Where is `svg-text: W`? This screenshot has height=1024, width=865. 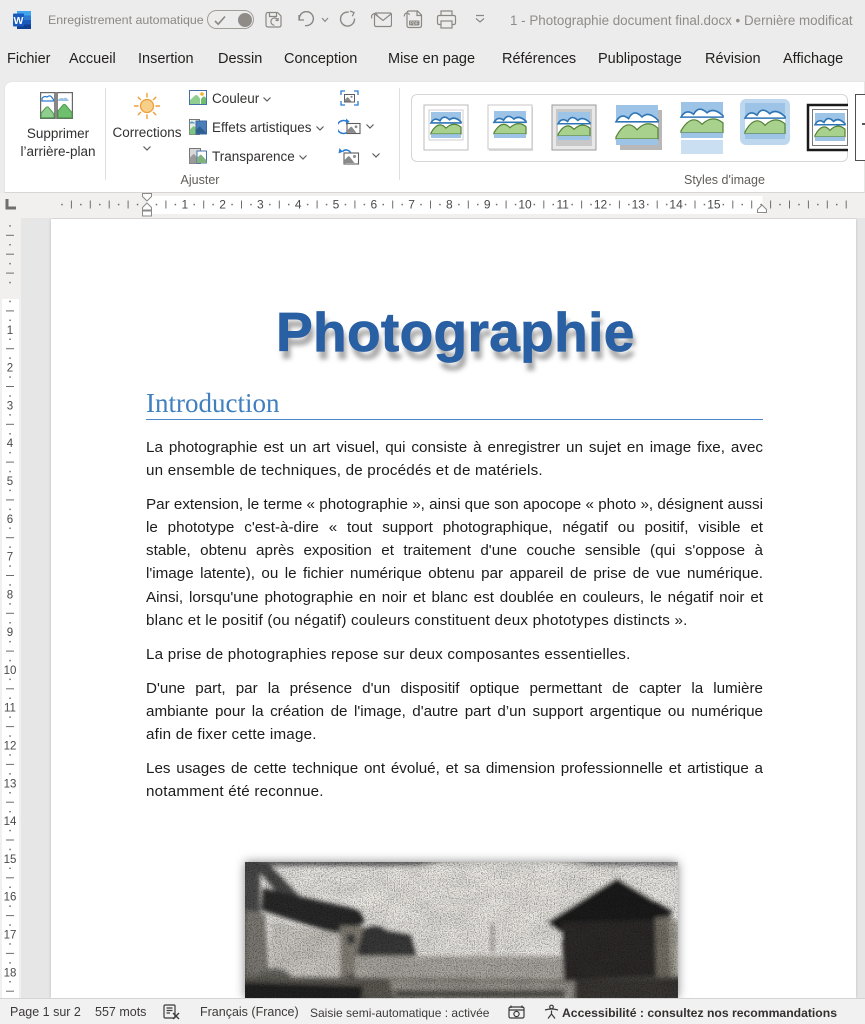
svg-text: W is located at coordinates (19, 21).